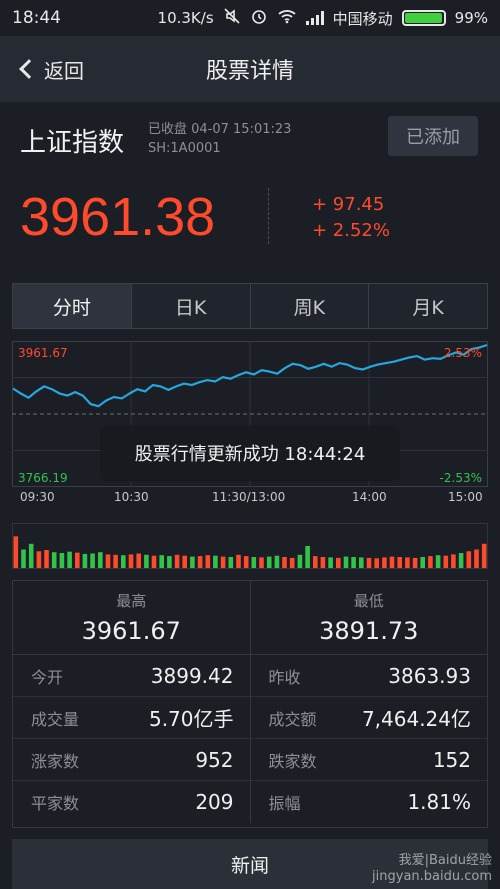  Describe the element at coordinates (369, 631) in the screenshot. I see `low-value: 3891.73` at that location.